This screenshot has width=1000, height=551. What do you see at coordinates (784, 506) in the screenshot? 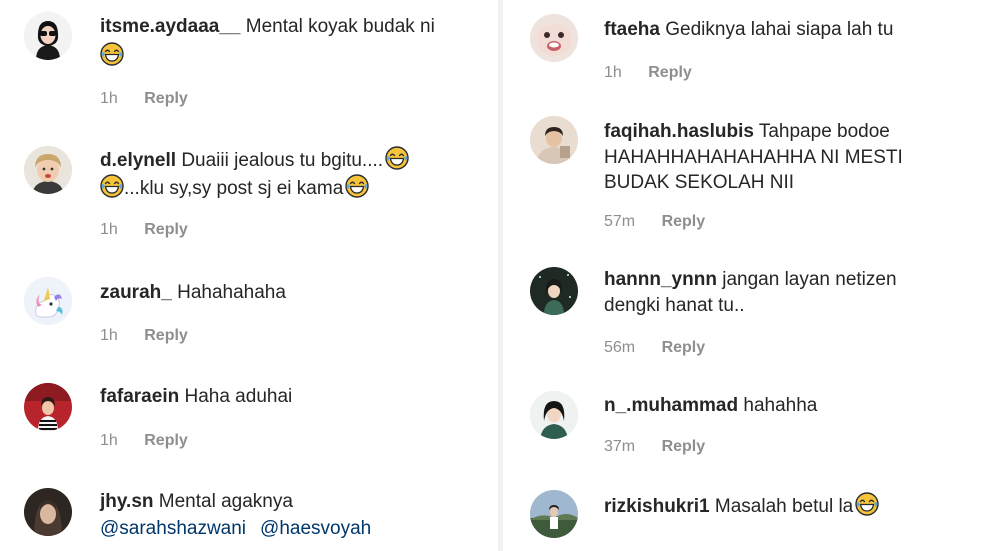
I see `comment-text: Masalah betul la` at bounding box center [784, 506].